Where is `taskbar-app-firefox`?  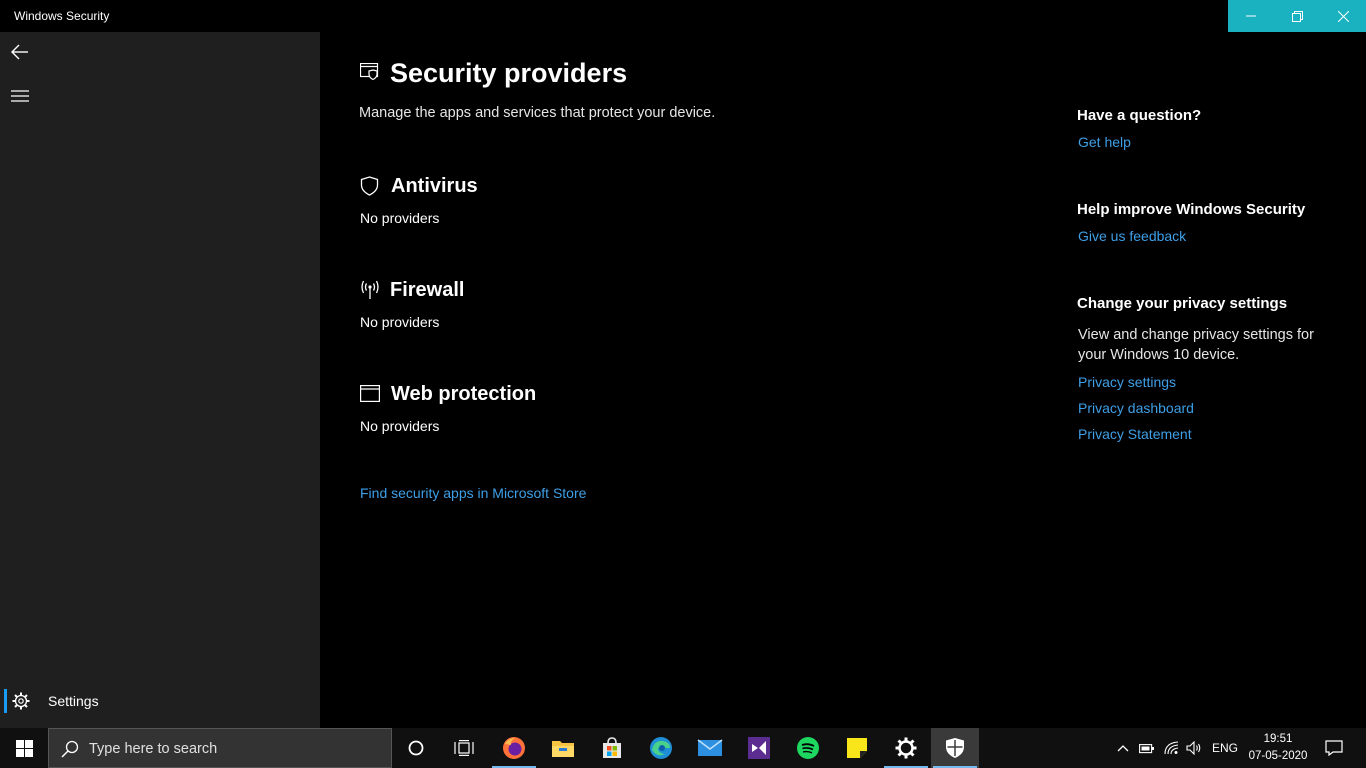 taskbar-app-firefox is located at coordinates (514, 748).